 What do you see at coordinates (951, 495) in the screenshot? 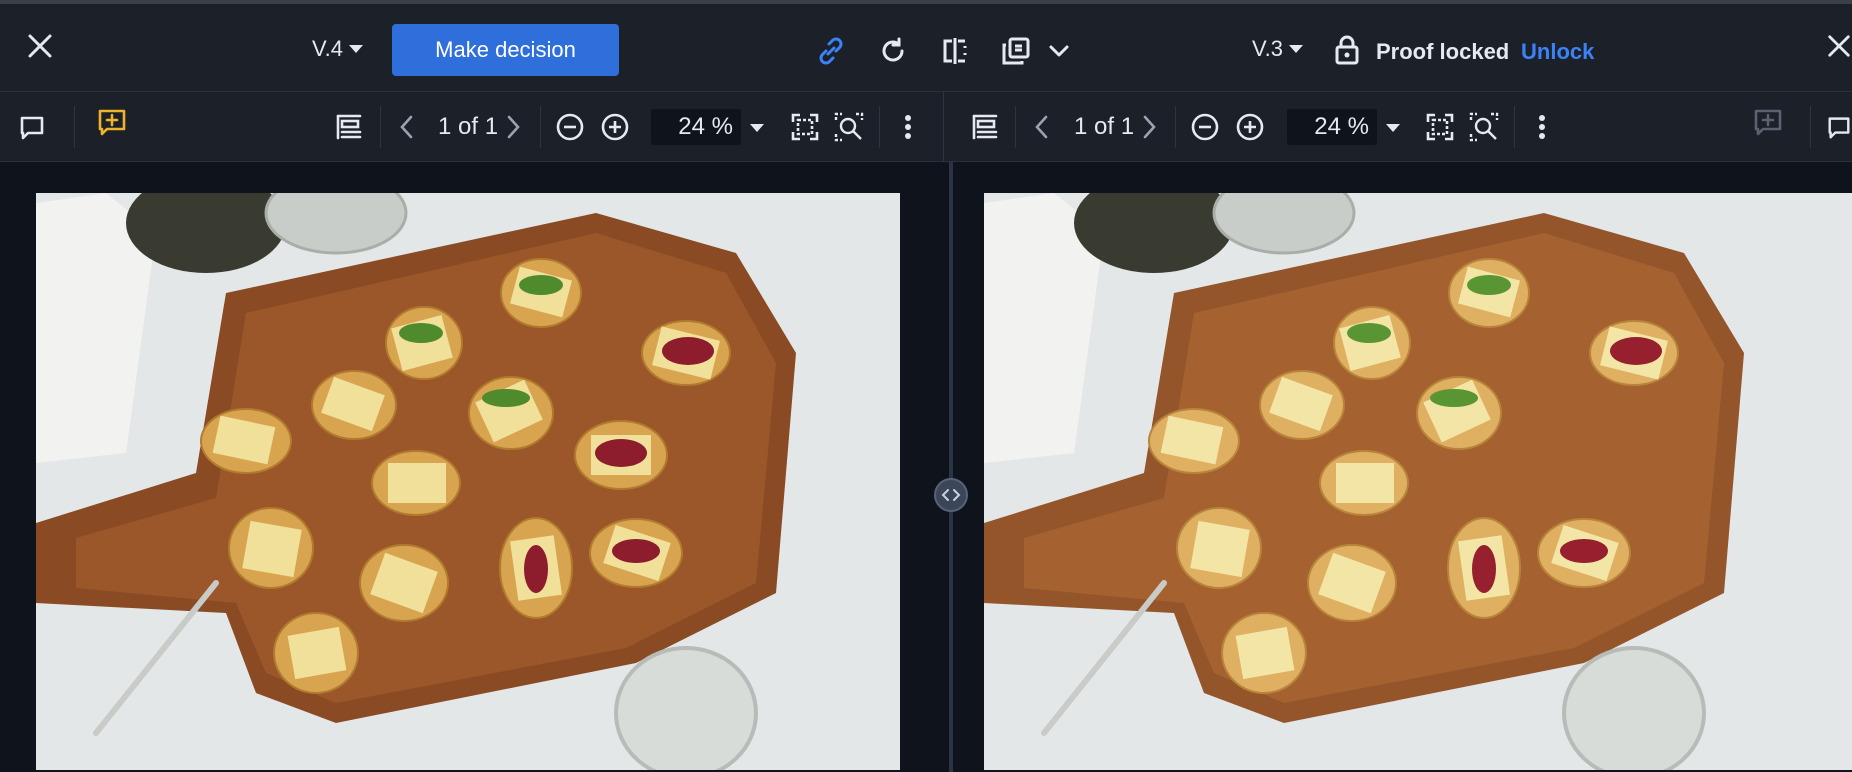
I see `splitter-handle-icon` at bounding box center [951, 495].